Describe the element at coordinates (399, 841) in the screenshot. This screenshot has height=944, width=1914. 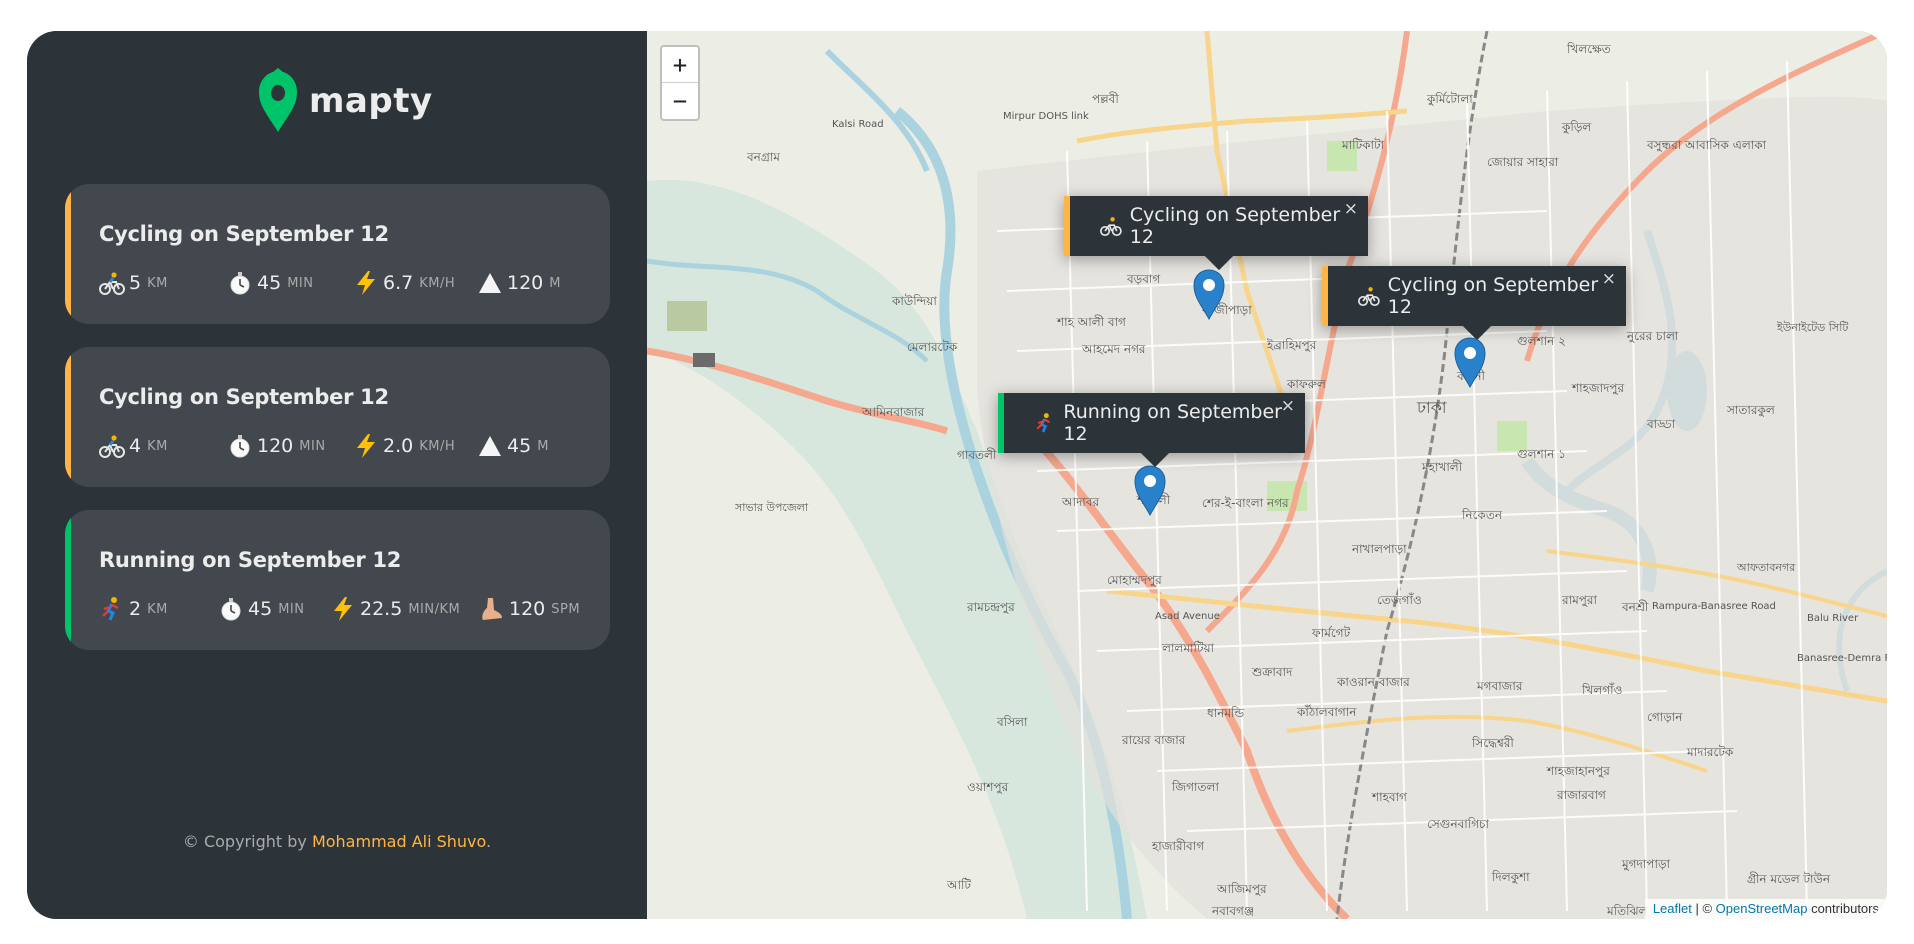
I see `author-link: Mohammad Ali Shuvo` at that location.